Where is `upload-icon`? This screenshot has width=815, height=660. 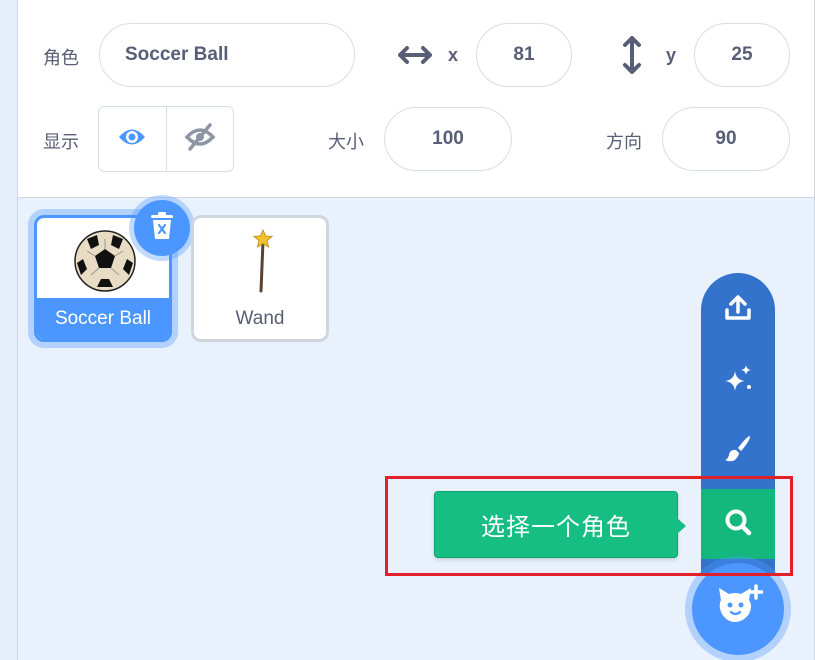
upload-icon is located at coordinates (738, 310).